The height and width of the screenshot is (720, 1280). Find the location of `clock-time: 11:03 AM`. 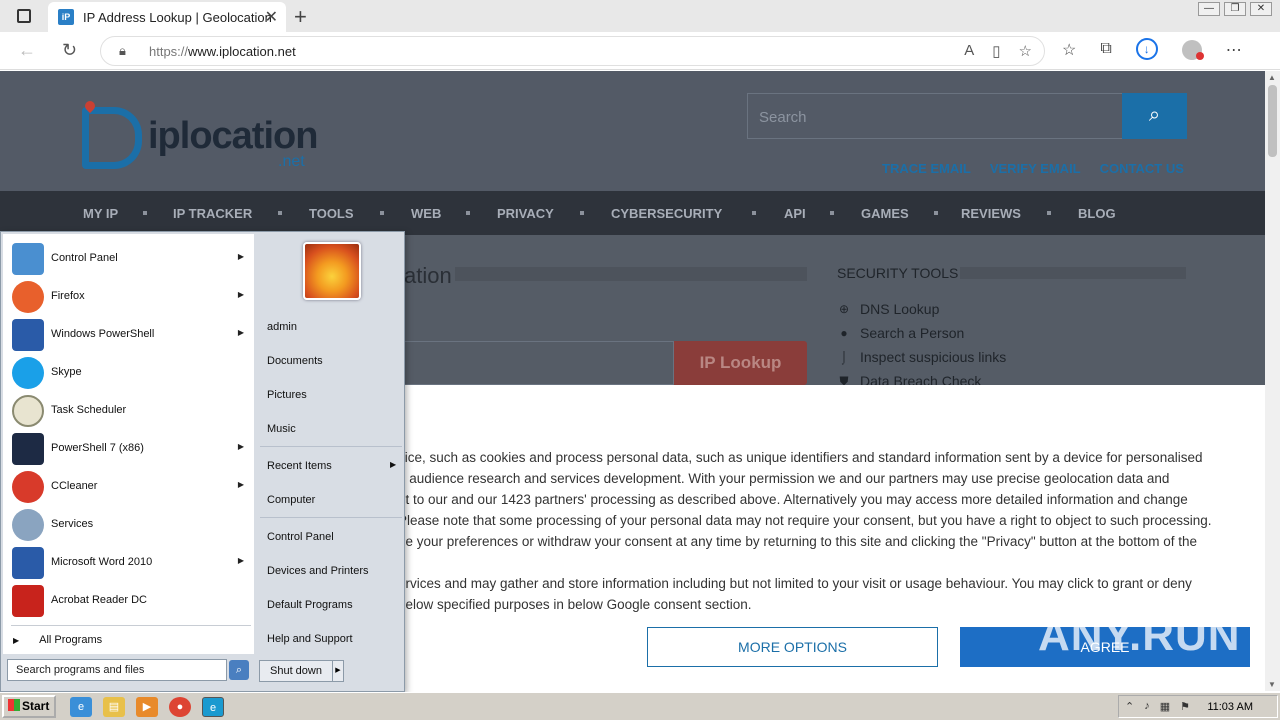

clock-time: 11:03 AM is located at coordinates (1230, 707).